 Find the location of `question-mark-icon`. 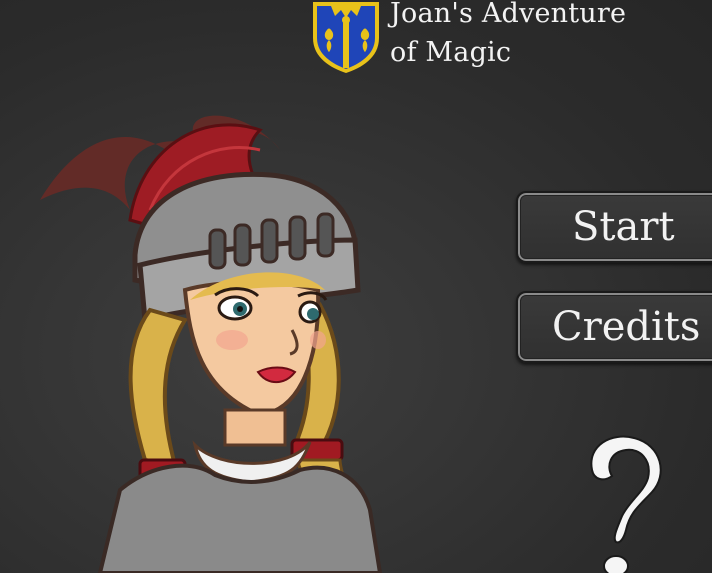

question-mark-icon is located at coordinates (626, 504).